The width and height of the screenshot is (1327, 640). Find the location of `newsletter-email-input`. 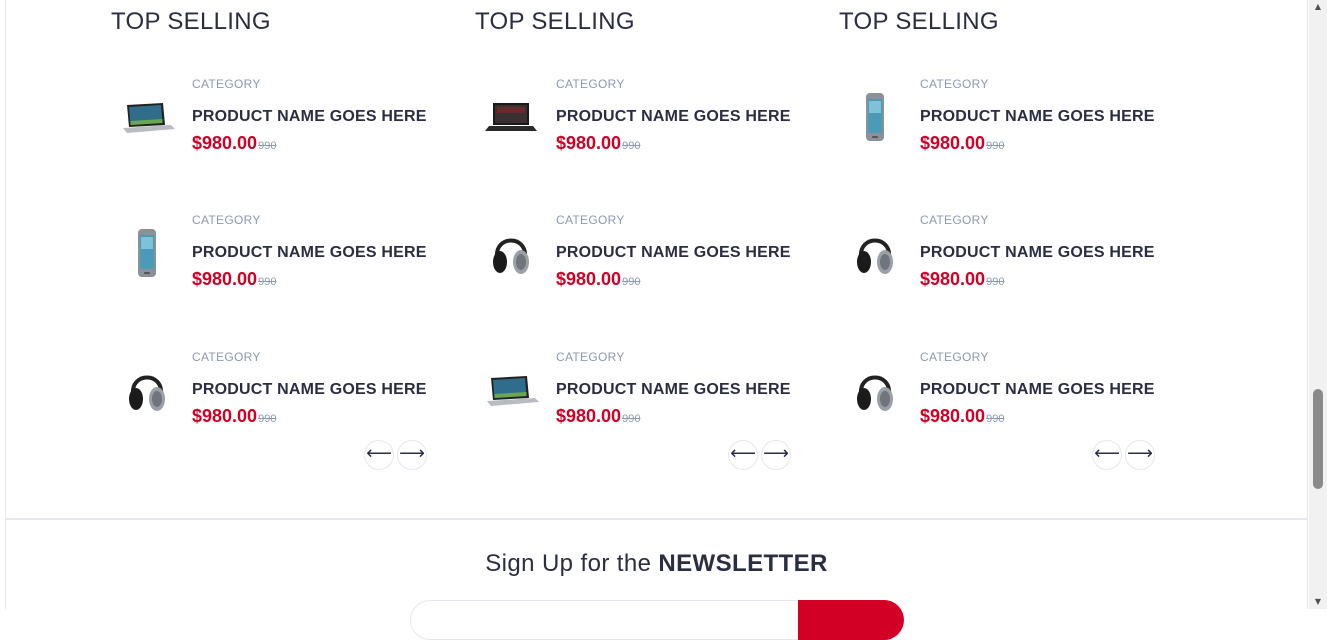

newsletter-email-input is located at coordinates (610, 620).